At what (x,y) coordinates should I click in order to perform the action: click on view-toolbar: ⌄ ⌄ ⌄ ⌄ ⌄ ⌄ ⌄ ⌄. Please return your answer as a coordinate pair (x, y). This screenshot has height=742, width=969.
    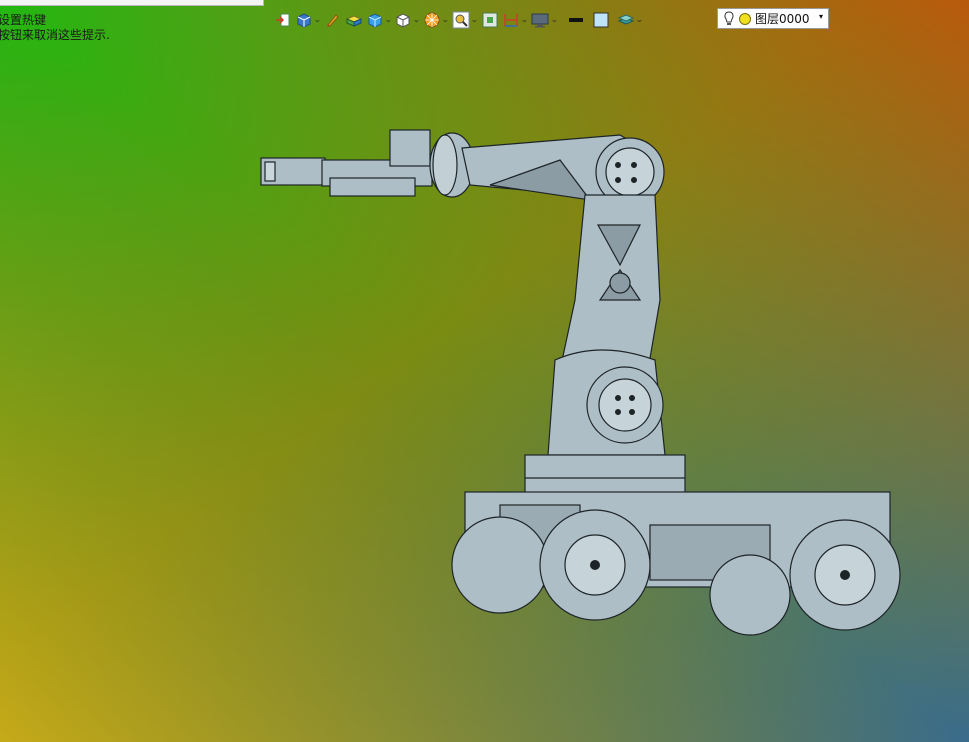
    Looking at the image, I should click on (460, 20).